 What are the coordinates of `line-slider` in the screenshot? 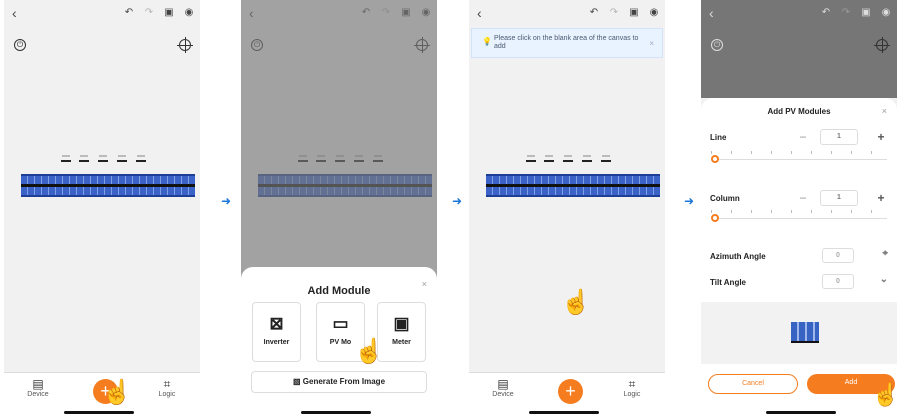 It's located at (799, 157).